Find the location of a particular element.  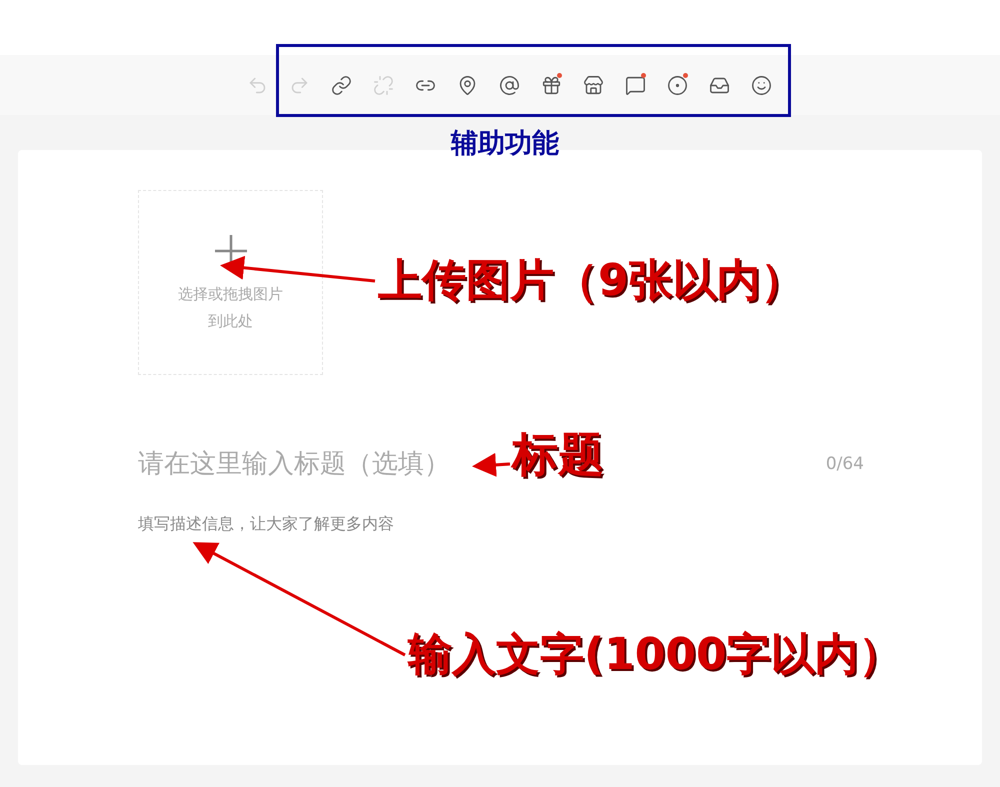

unlink-icon is located at coordinates (383, 85).